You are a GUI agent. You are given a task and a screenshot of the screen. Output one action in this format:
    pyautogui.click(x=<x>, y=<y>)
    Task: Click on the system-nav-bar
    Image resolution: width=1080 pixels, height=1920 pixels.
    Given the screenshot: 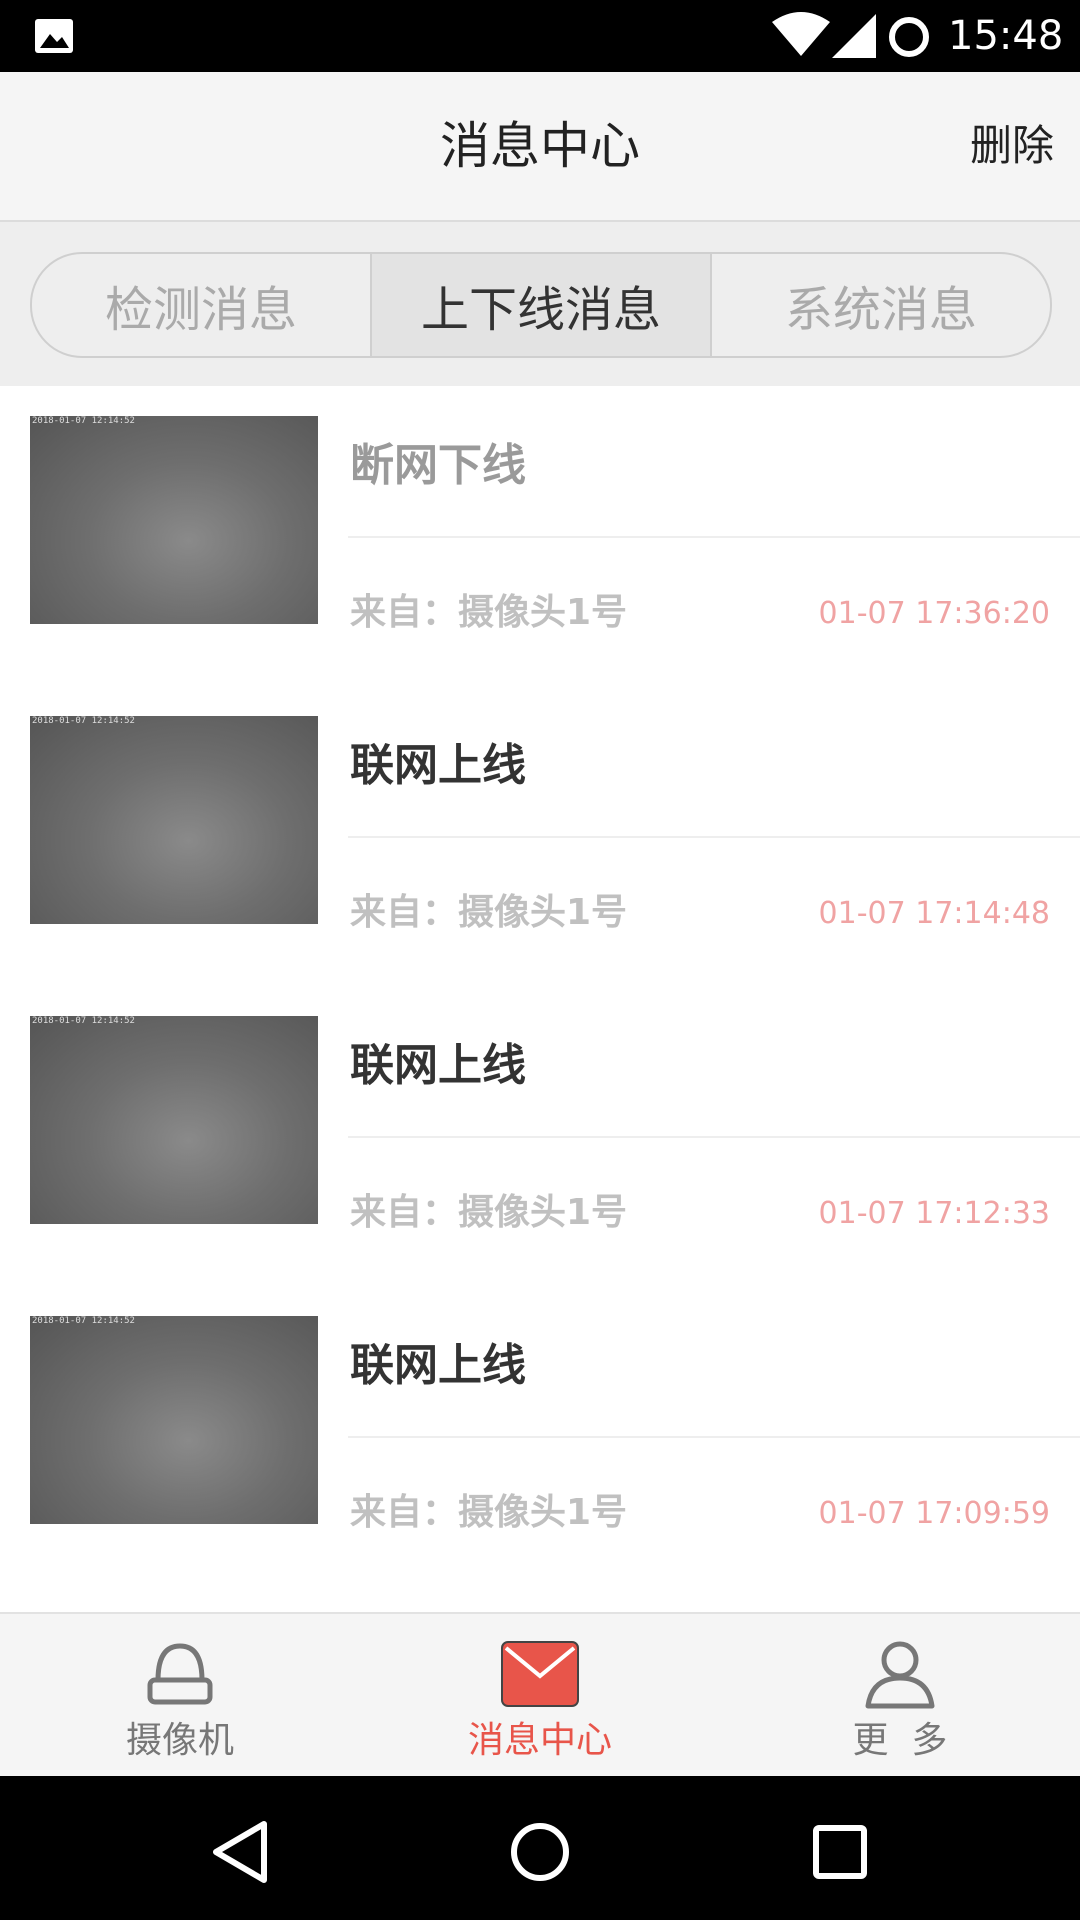 What is the action you would take?
    pyautogui.click(x=540, y=1848)
    